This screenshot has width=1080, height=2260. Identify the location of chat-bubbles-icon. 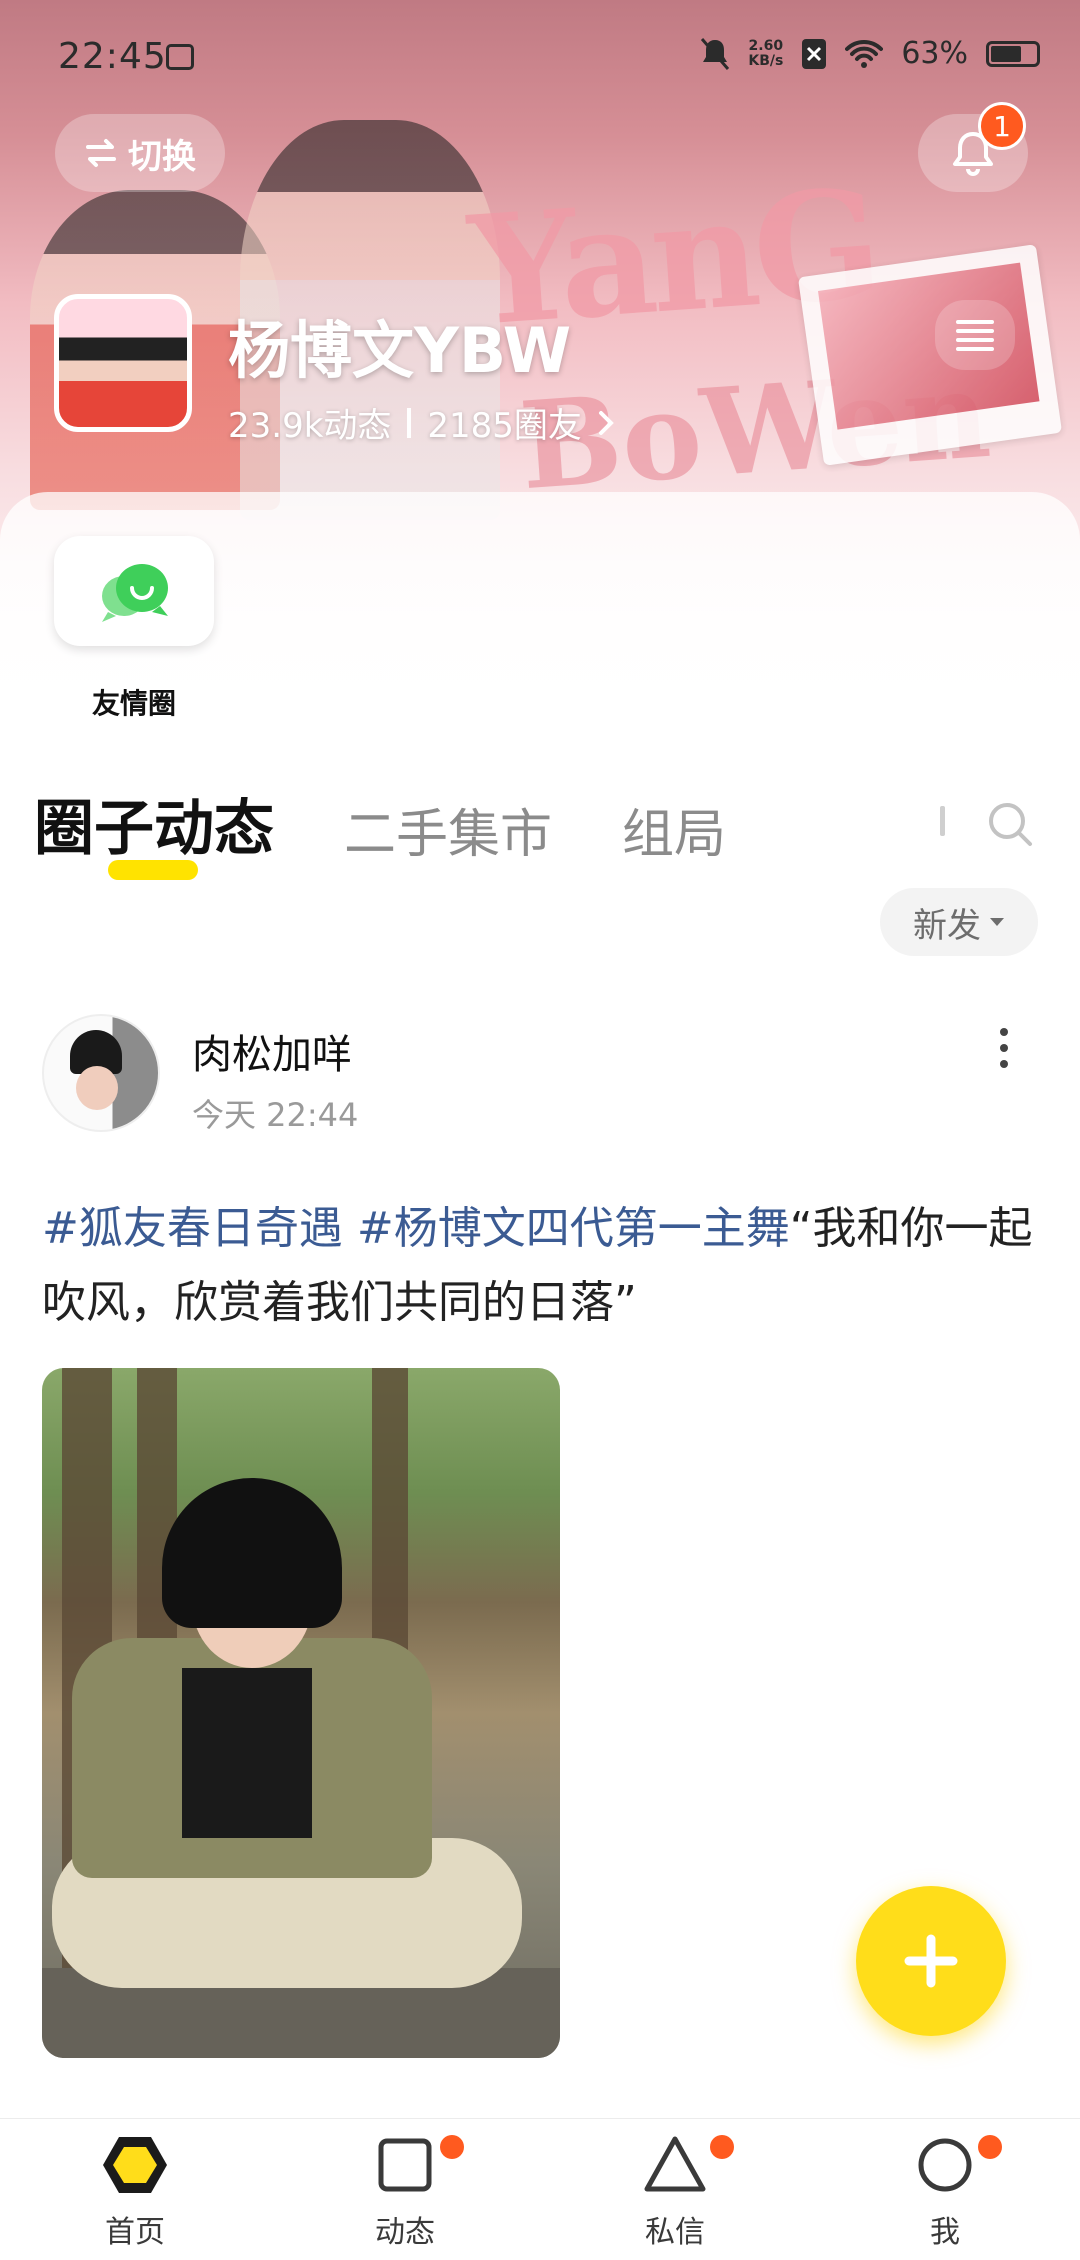
(135, 593).